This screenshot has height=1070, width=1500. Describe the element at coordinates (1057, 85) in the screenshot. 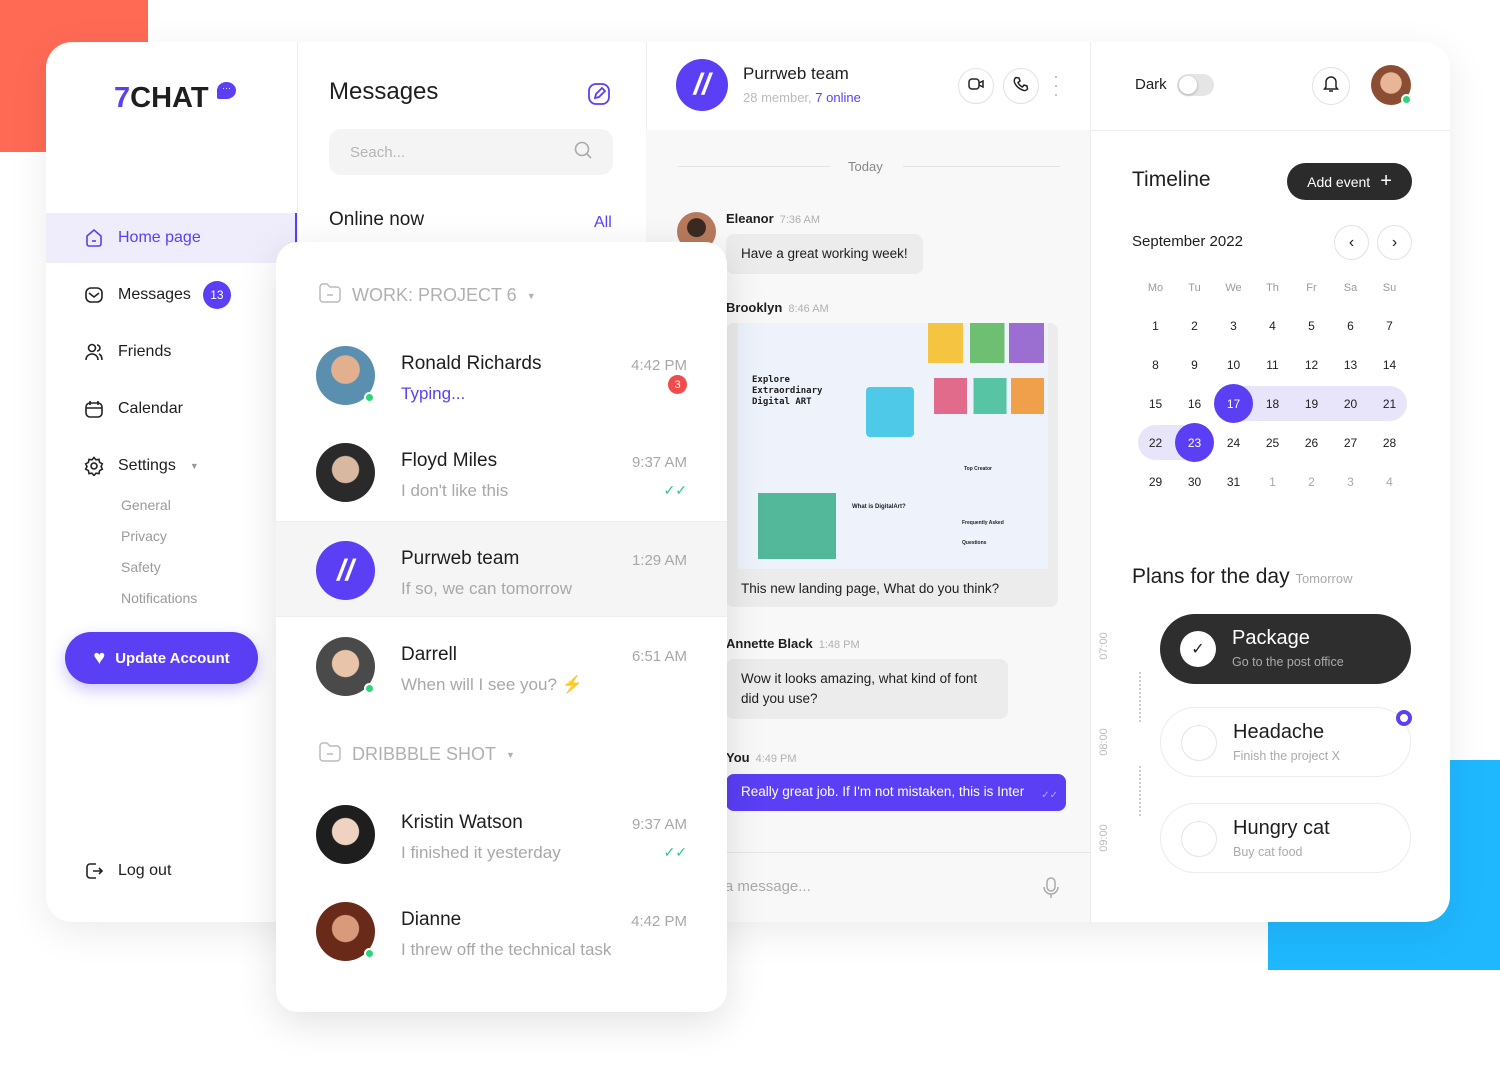

I see `more-options-icon: · · ·` at that location.